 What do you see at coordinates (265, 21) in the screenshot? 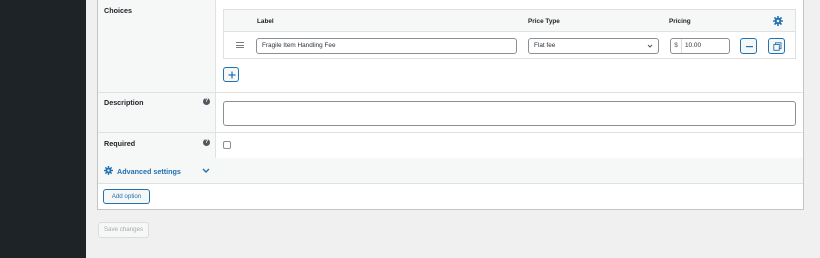
I see `column-label: Label` at bounding box center [265, 21].